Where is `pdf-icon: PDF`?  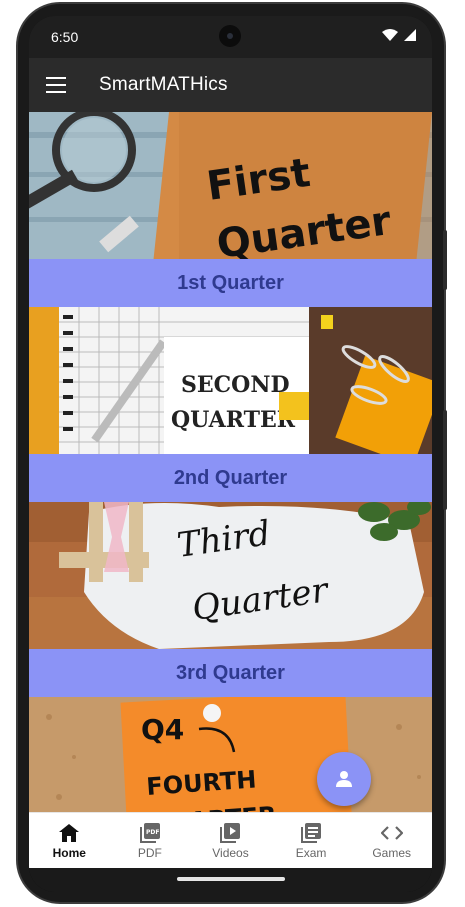
pdf-icon: PDF is located at coordinates (149, 833).